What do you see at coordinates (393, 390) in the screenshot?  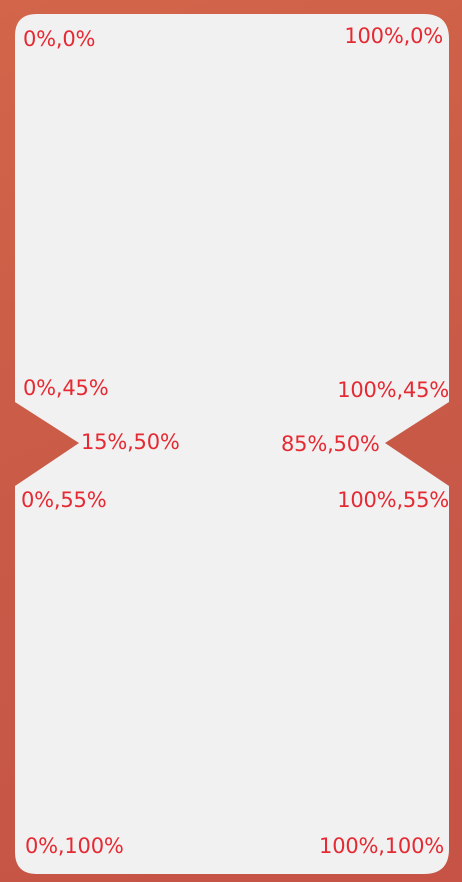 I see `label-mid-right-upper: 100%,45%` at bounding box center [393, 390].